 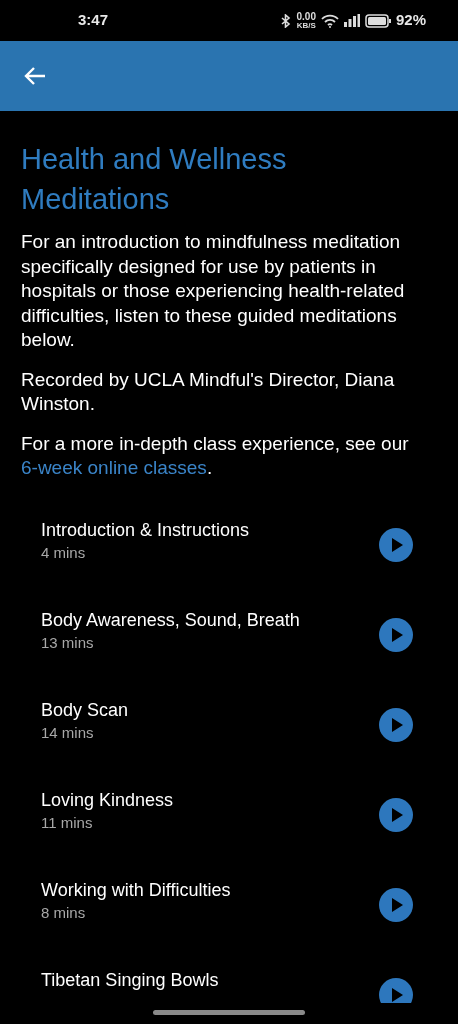 I want to click on track-duration: 11 mins, so click(x=67, y=822).